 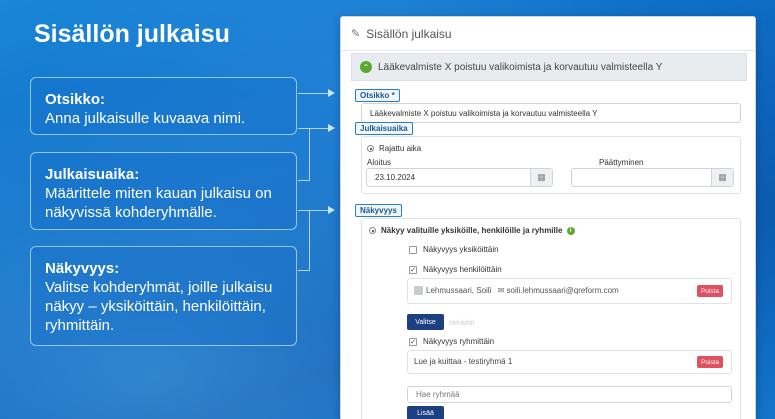 I want to click on info-icon: i, so click(x=570, y=230).